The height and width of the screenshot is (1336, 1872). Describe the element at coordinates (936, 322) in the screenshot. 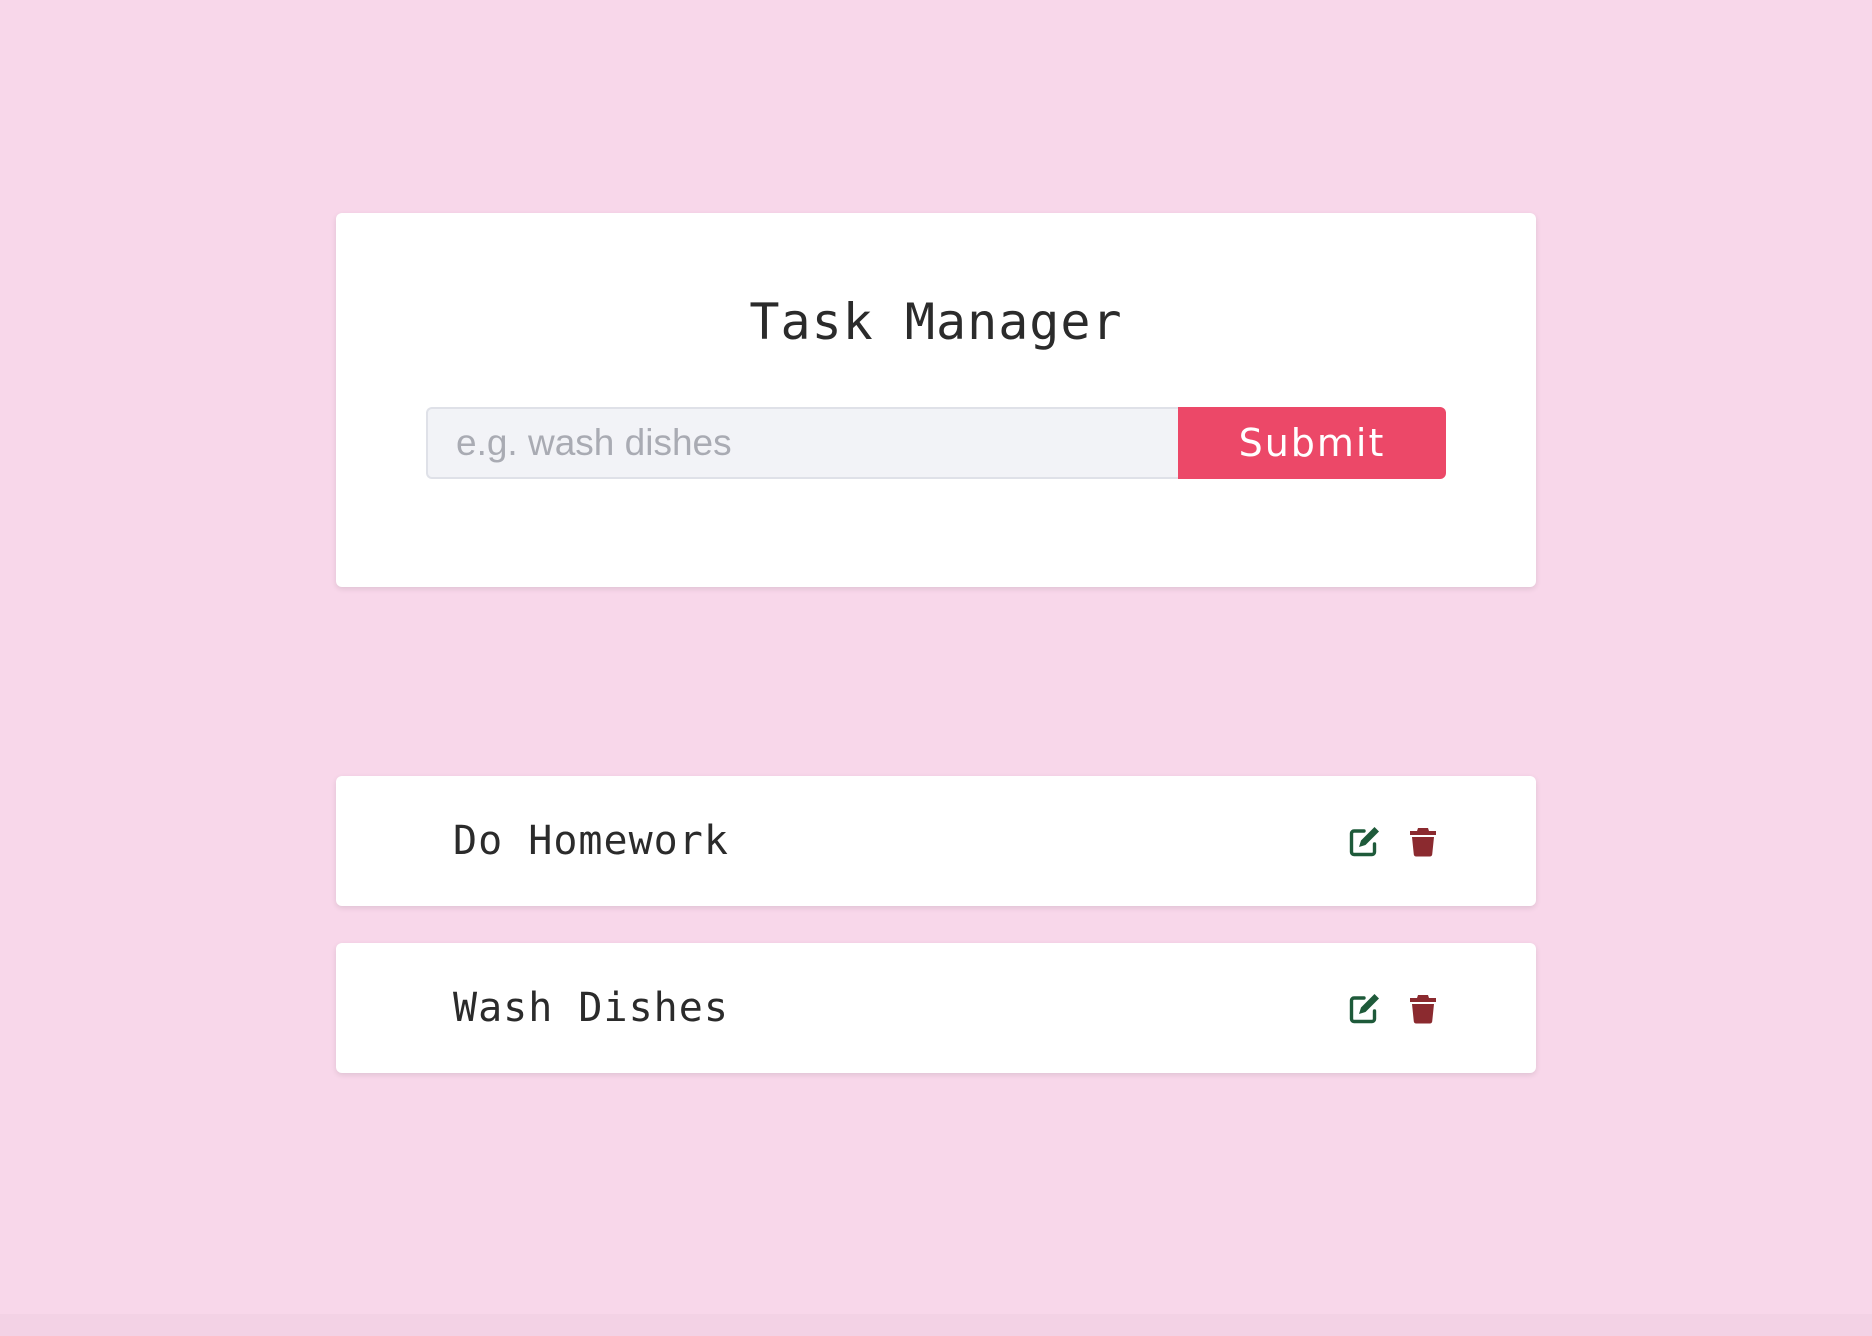

I see `page-title: Task Manager` at that location.